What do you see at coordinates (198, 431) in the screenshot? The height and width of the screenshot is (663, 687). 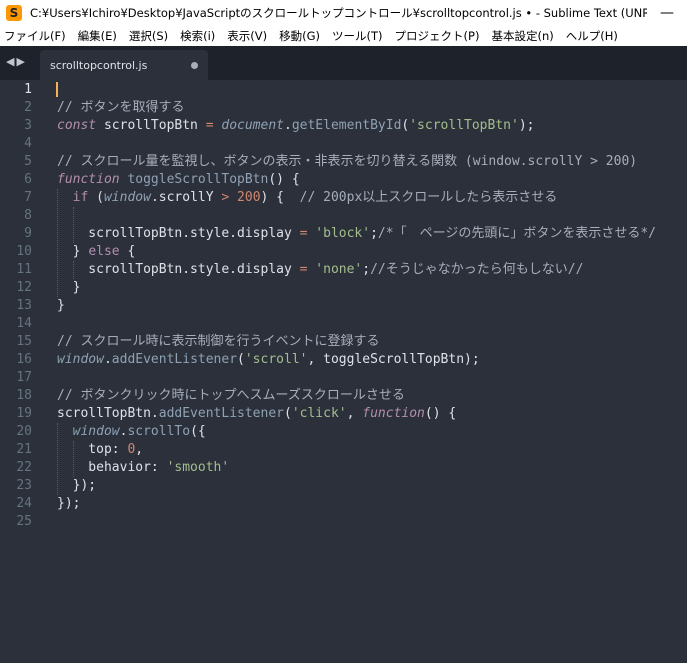 I see `code-token: ({` at bounding box center [198, 431].